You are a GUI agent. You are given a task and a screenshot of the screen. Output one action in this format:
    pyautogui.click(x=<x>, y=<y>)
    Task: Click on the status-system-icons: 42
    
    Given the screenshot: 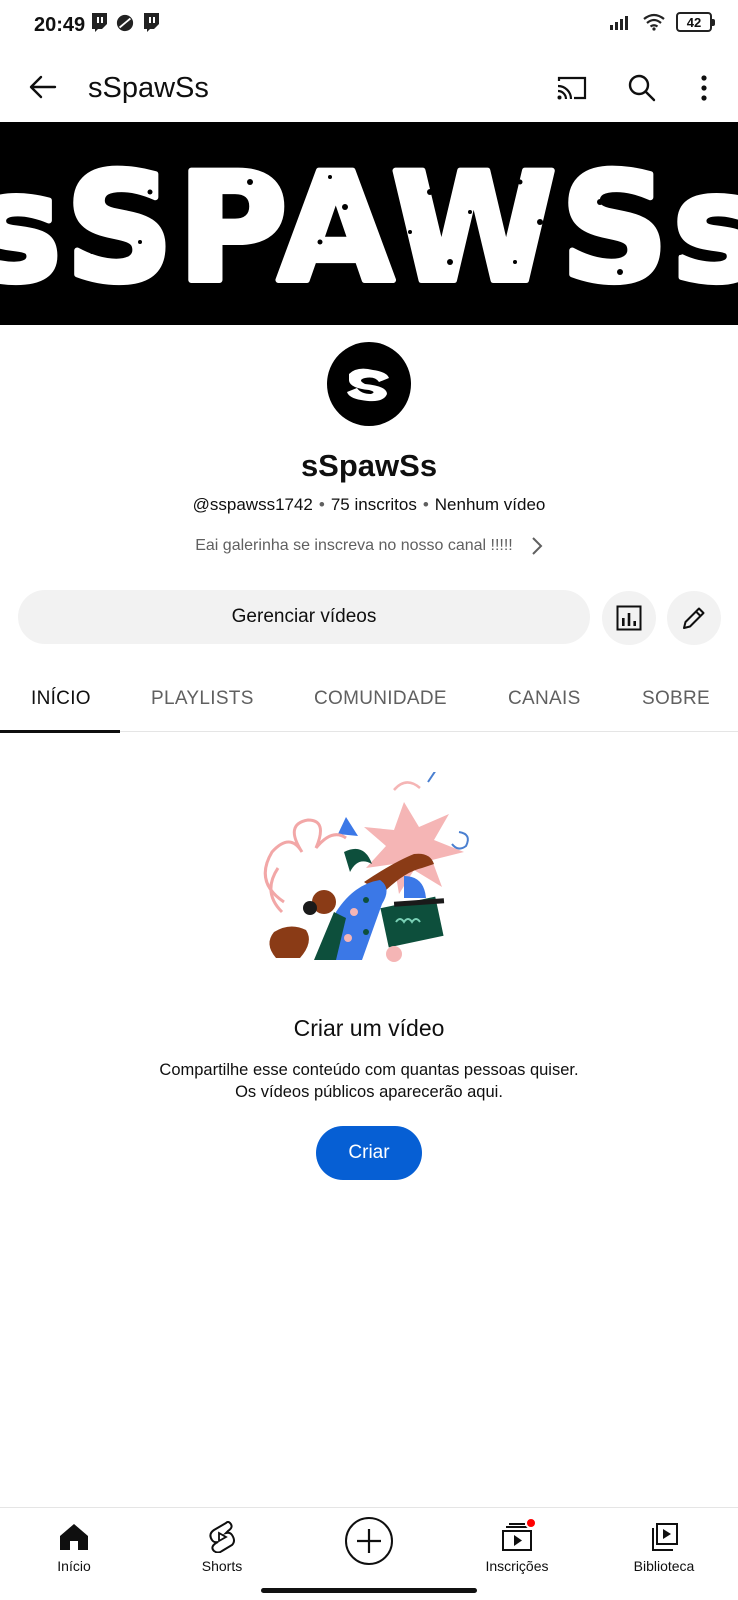 What is the action you would take?
    pyautogui.click(x=662, y=22)
    